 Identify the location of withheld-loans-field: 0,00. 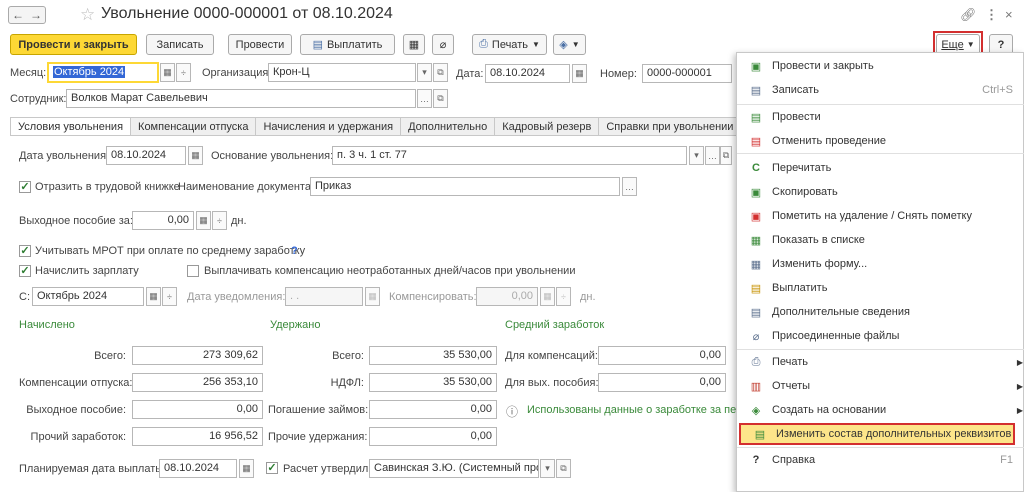
(433, 409).